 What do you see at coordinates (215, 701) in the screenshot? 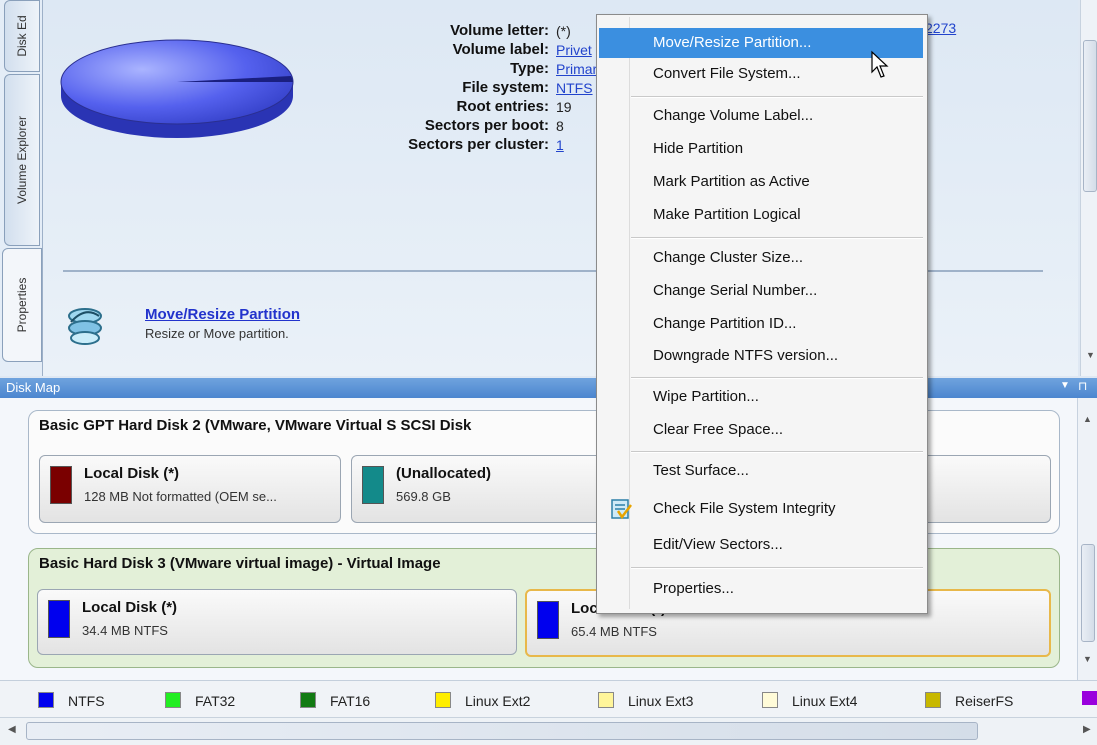
I see `legend-label: FAT32` at bounding box center [215, 701].